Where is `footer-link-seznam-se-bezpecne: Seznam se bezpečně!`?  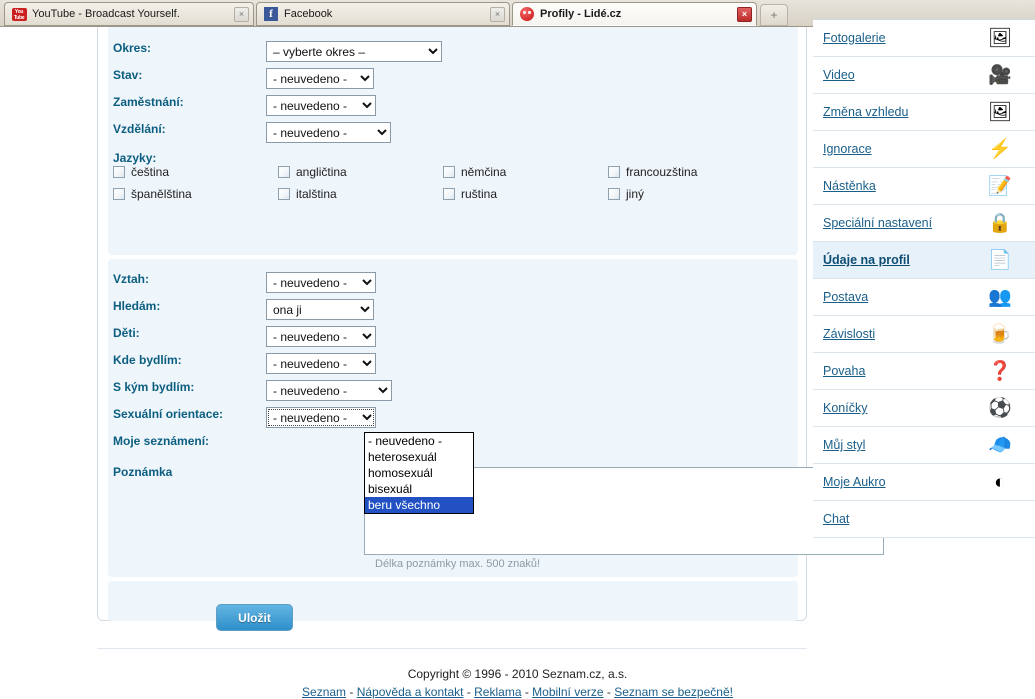 footer-link-seznam-se-bezpecne: Seznam se bezpečně! is located at coordinates (673, 692).